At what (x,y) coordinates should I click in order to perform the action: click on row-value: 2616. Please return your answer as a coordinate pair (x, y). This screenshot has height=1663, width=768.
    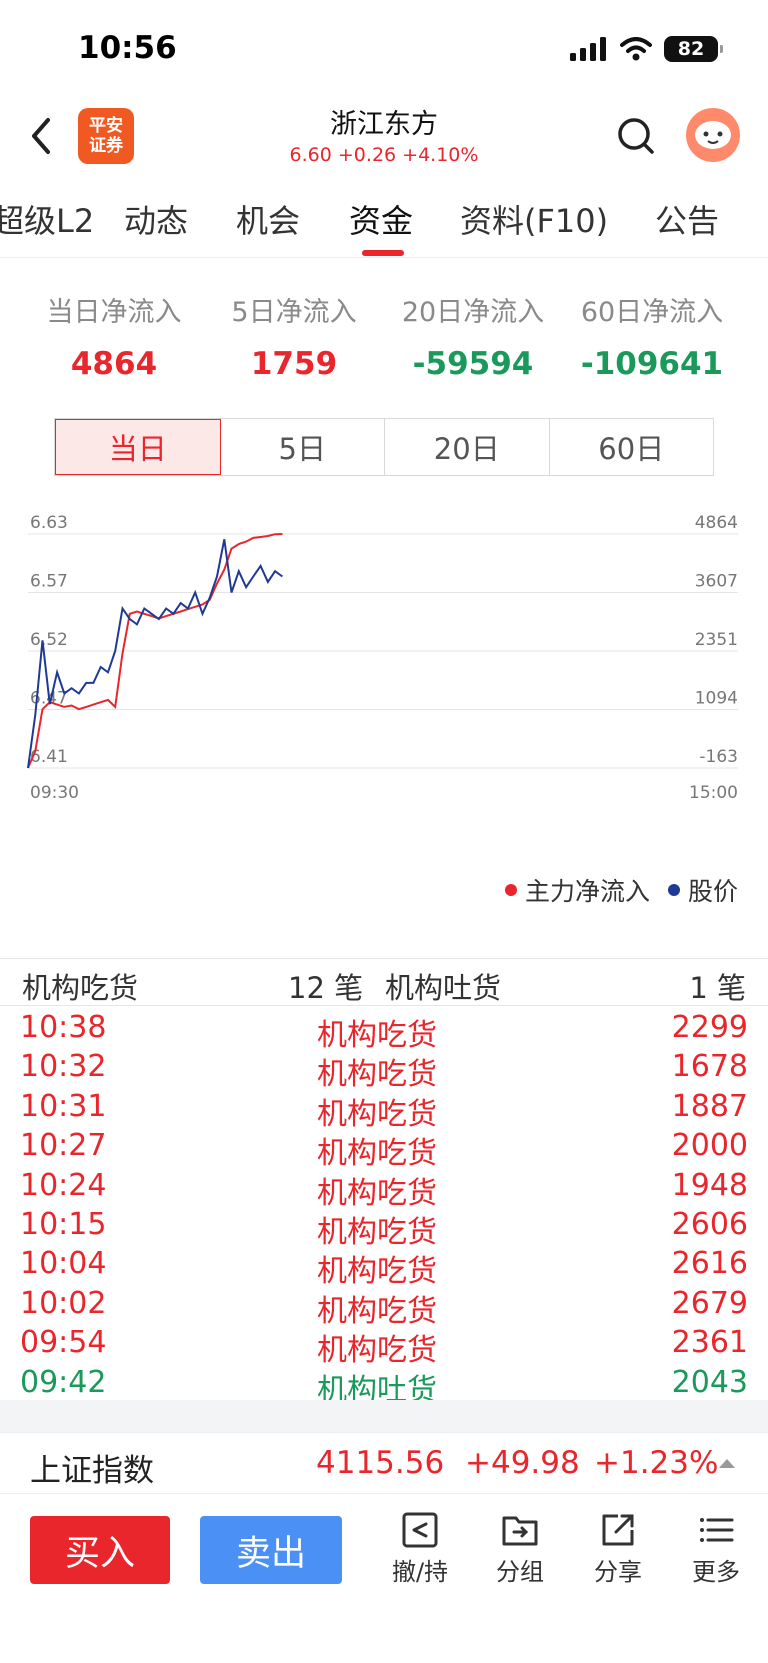
    Looking at the image, I should click on (709, 1264).